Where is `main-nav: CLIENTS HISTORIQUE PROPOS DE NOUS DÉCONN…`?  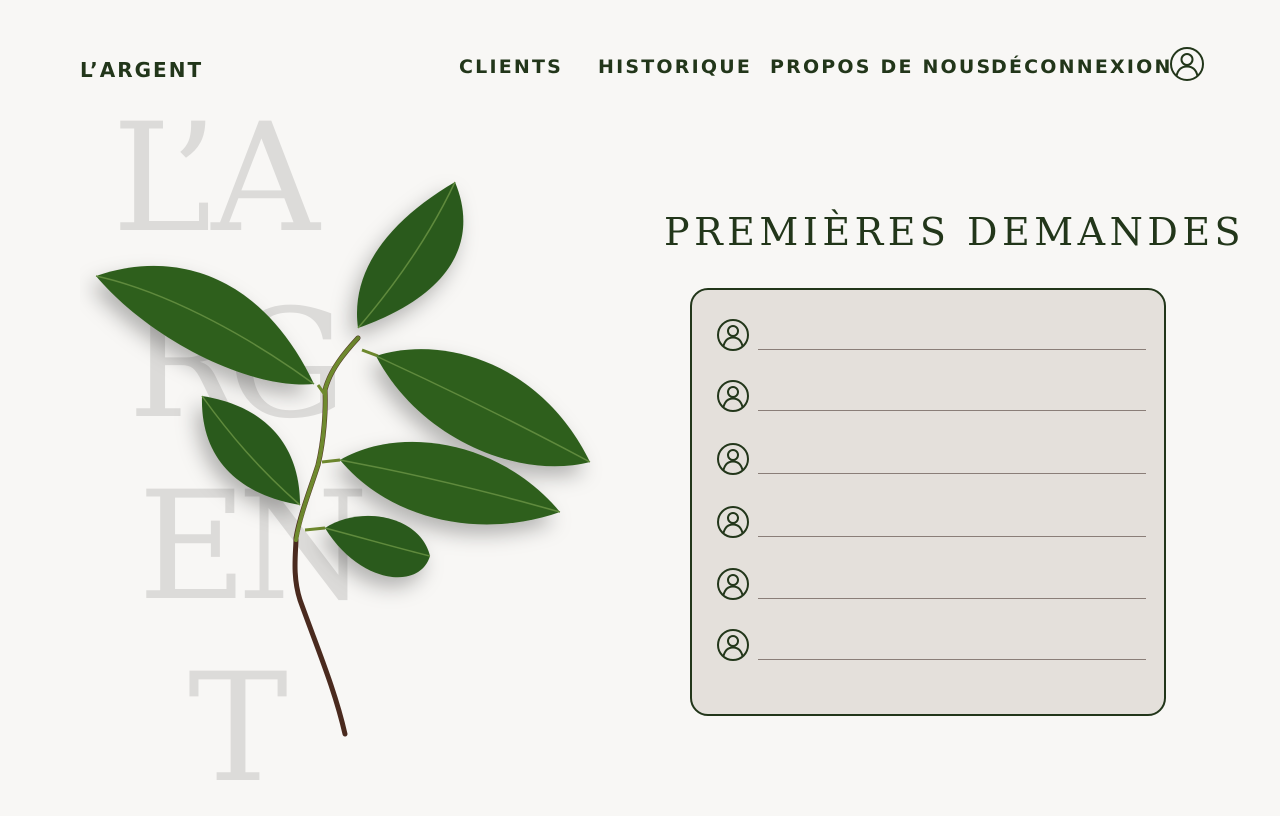
main-nav: CLIENTS HISTORIQUE PROPOS DE NOUS DÉCONN… is located at coordinates (640, 71).